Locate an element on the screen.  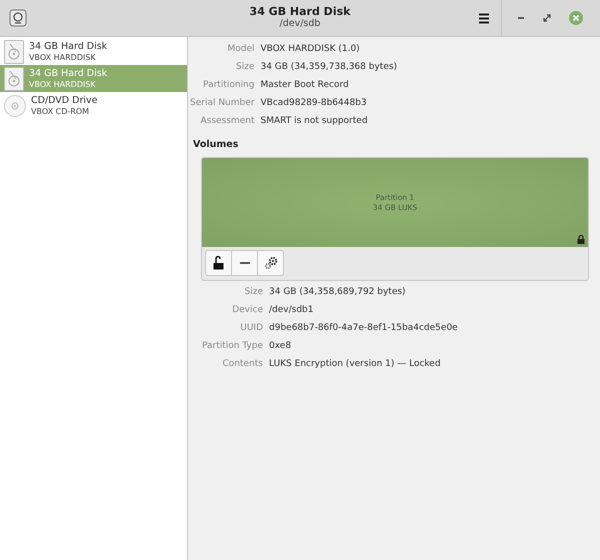
device-list-item: CD/DVD Drive VBOX CD-ROM is located at coordinates (93, 105).